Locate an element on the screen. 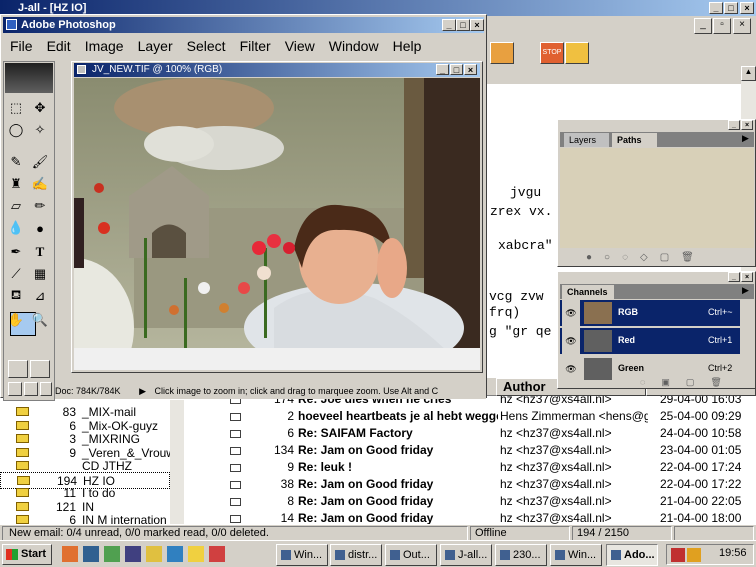 The image size is (756, 567). ps-title-bar: Adobe Photoshop is located at coordinates (243, 25).